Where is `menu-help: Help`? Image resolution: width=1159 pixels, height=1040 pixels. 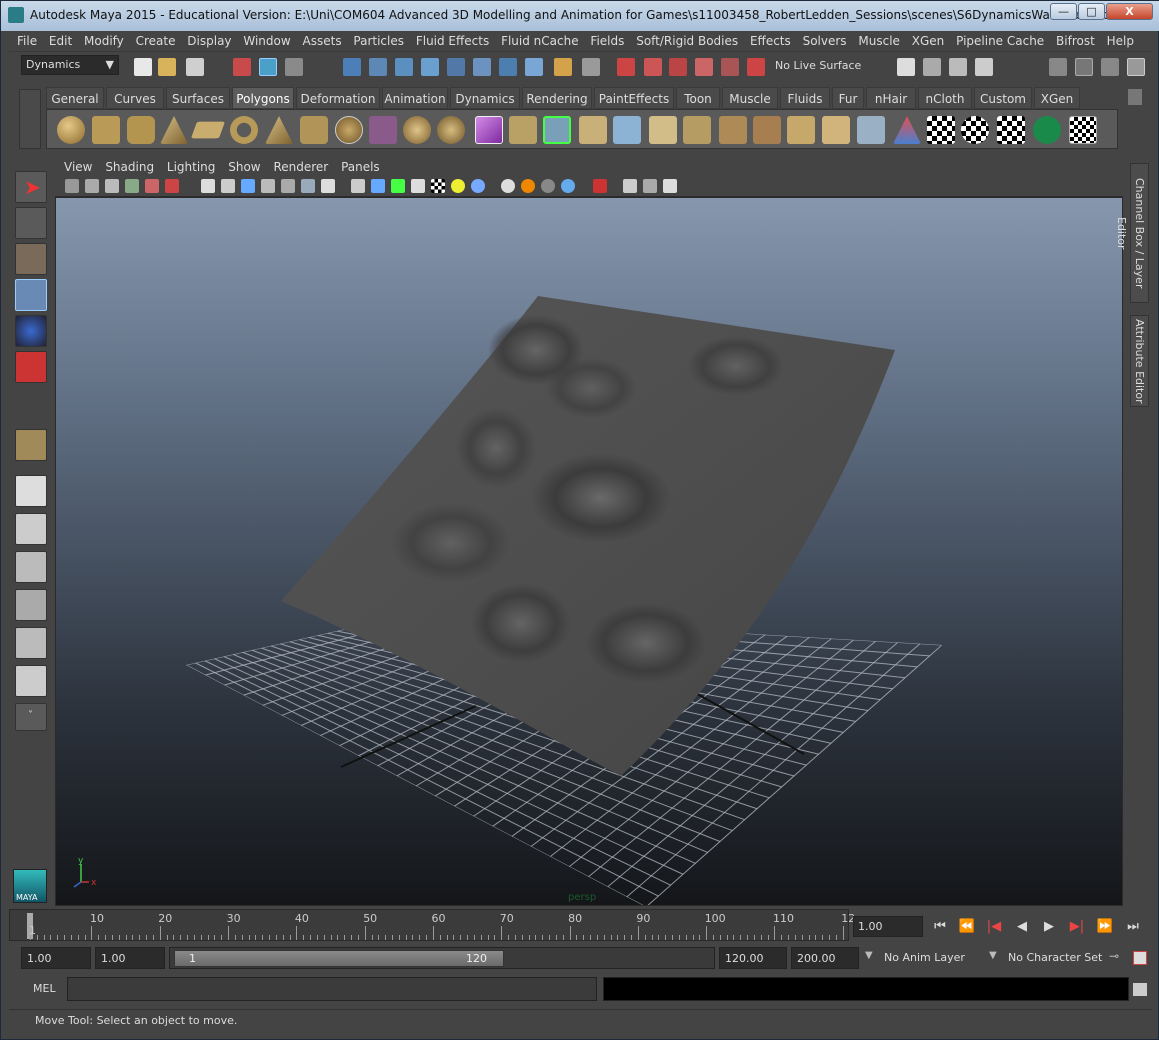
menu-help: Help is located at coordinates (1116, 41).